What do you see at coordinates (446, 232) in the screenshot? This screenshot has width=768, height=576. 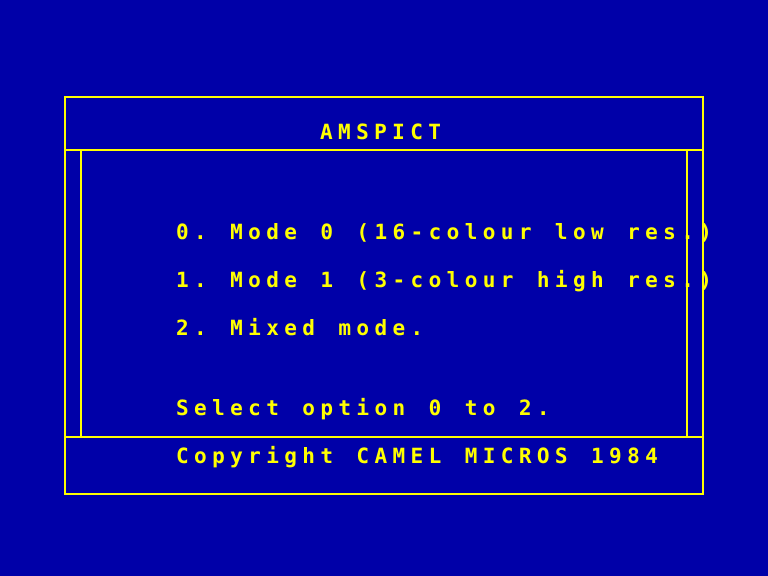 I see `menu-option-mode-0: 0. Mode 0 (16-colour low res.)` at bounding box center [446, 232].